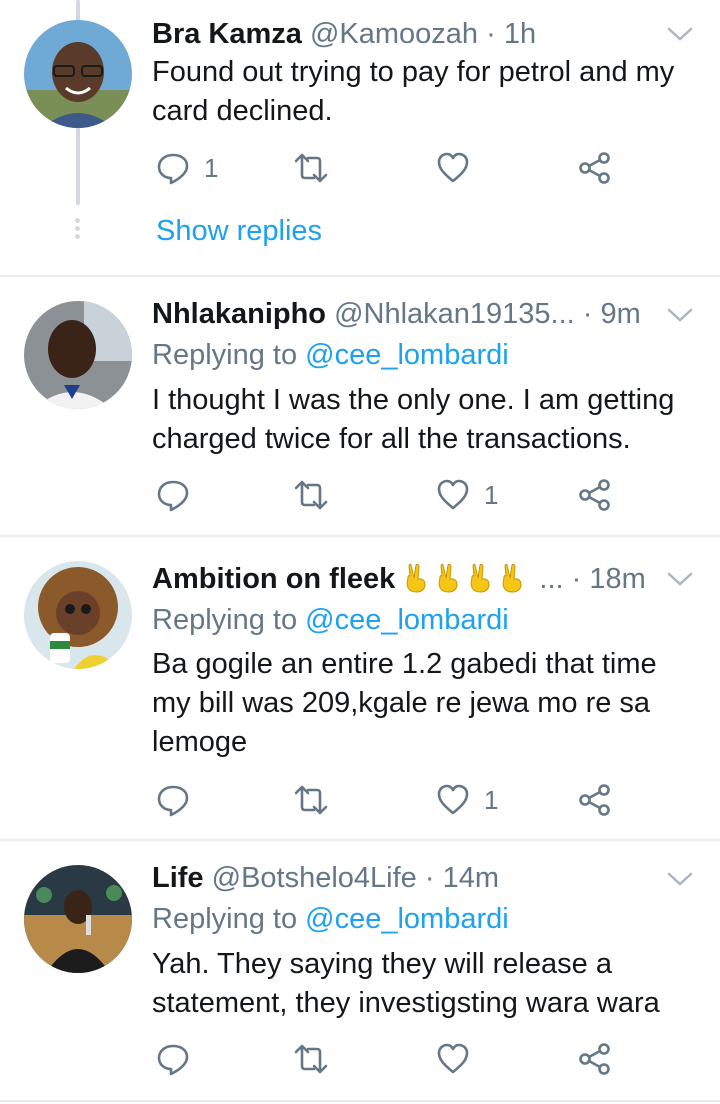 This screenshot has height=1104, width=720. Describe the element at coordinates (360, 1101) in the screenshot. I see `divider` at that location.